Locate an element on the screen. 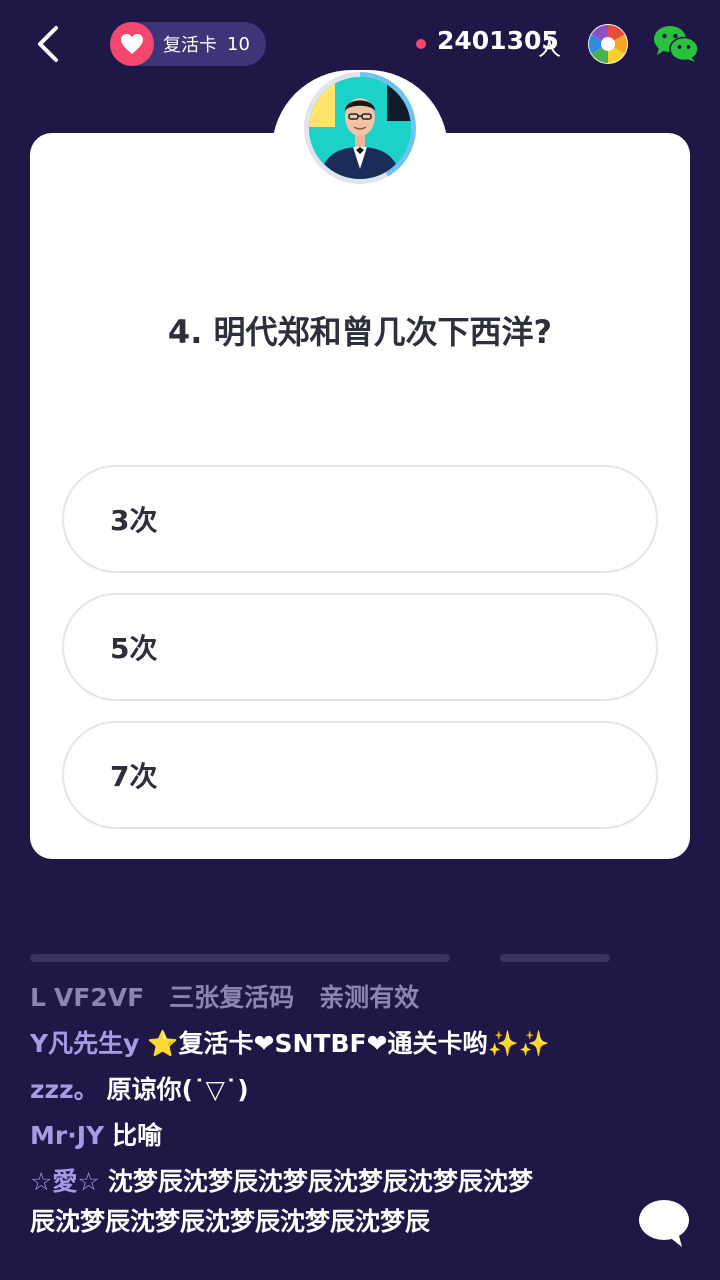 This screenshot has width=720, height=1280. comment-item: L VF2VF 三张复活码 亲测有效 is located at coordinates (224, 998).